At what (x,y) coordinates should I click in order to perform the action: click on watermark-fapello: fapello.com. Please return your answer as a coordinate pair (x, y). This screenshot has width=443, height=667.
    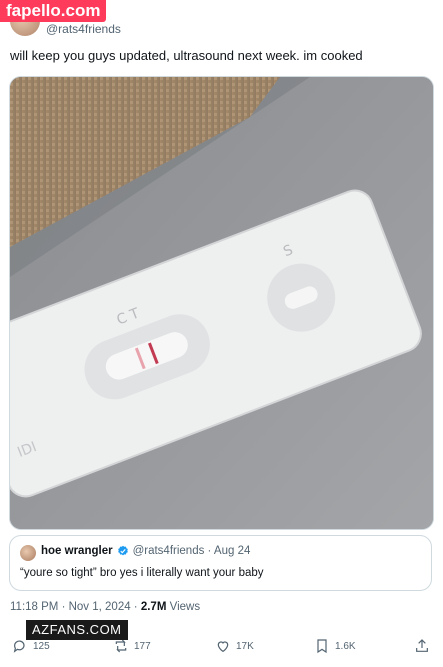
    Looking at the image, I should click on (53, 11).